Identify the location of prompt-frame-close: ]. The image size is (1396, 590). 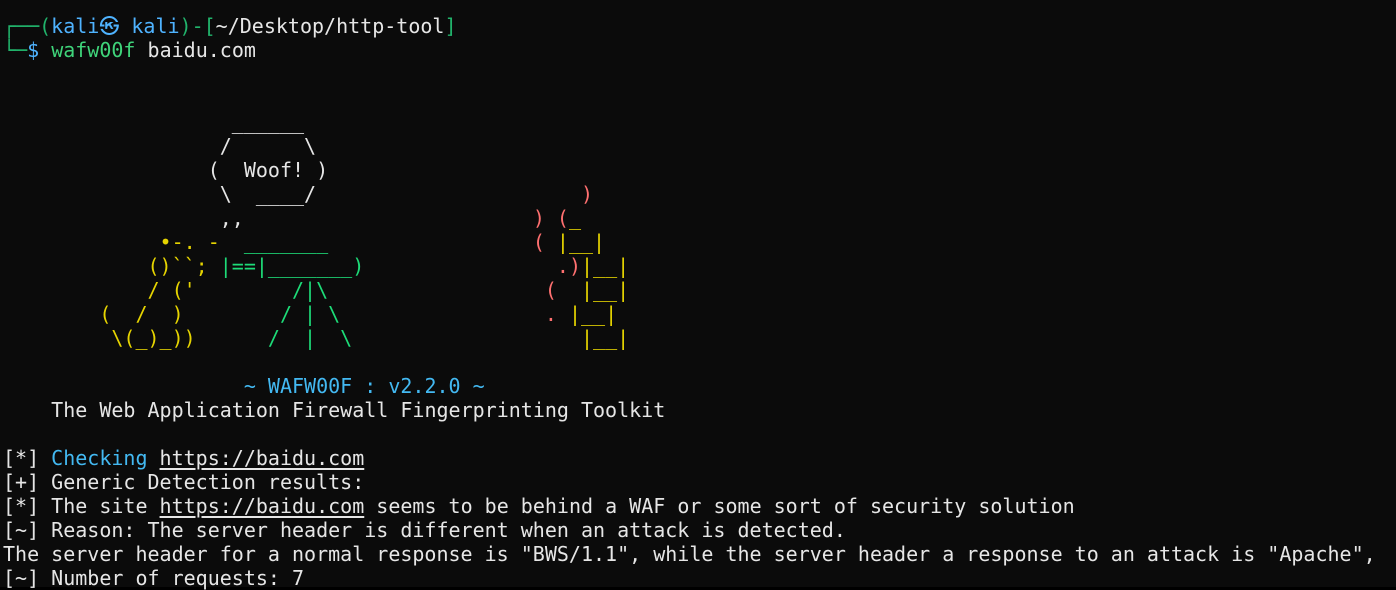
(450, 26).